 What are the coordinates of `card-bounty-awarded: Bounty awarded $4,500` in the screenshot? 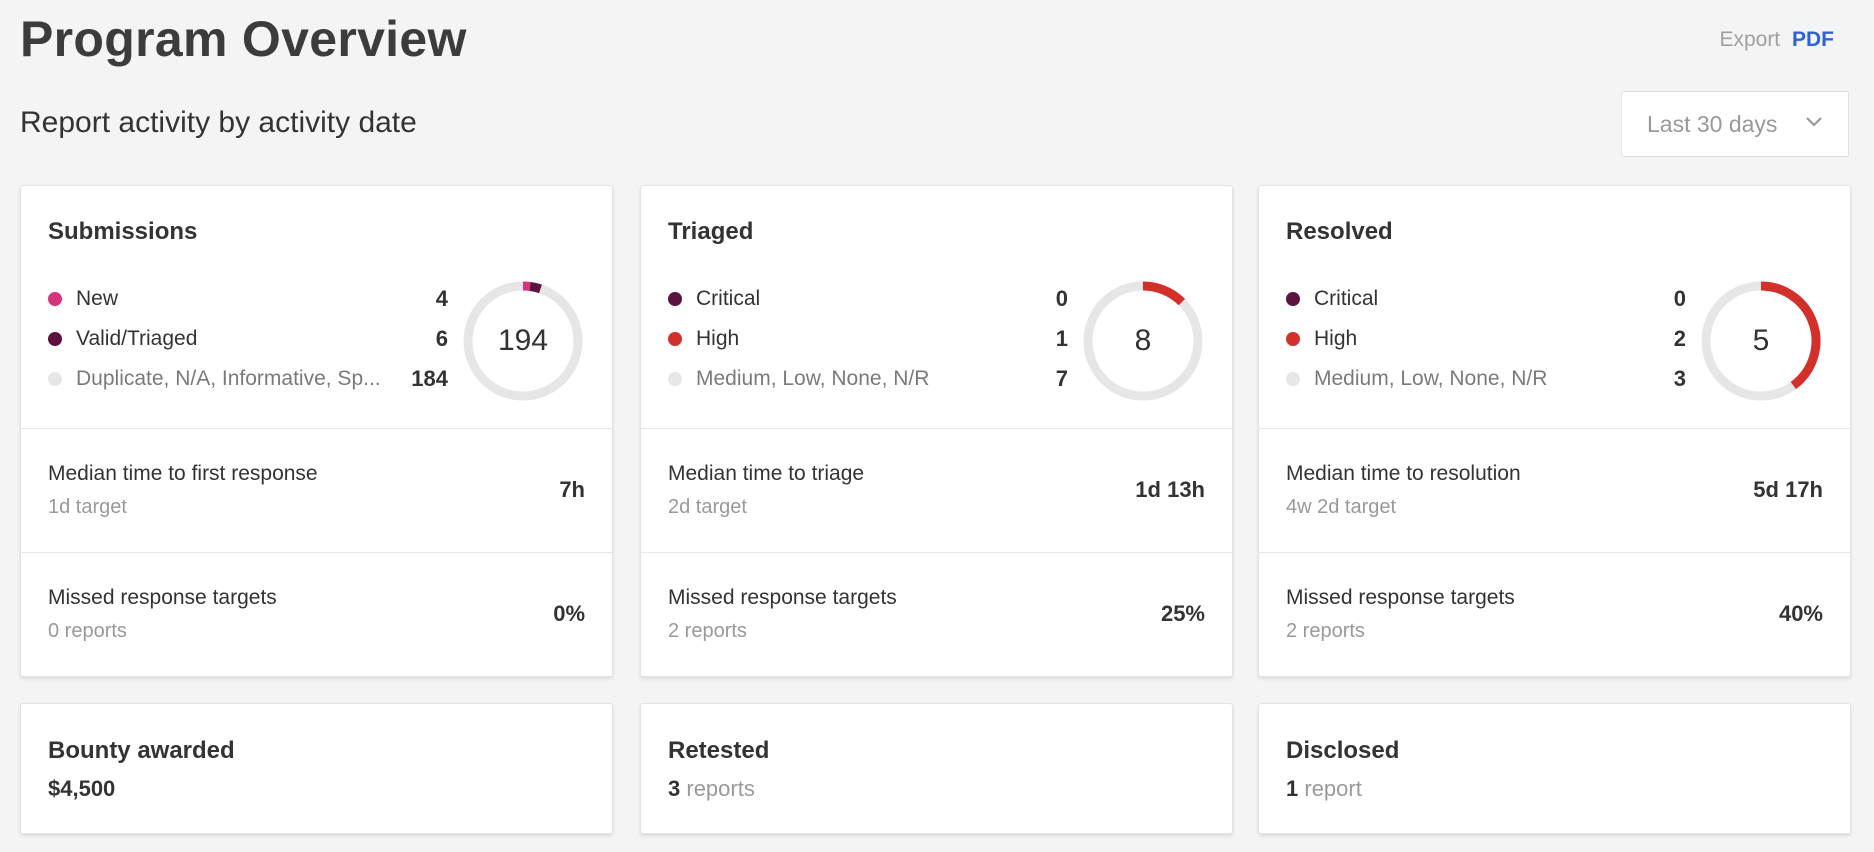 It's located at (316, 768).